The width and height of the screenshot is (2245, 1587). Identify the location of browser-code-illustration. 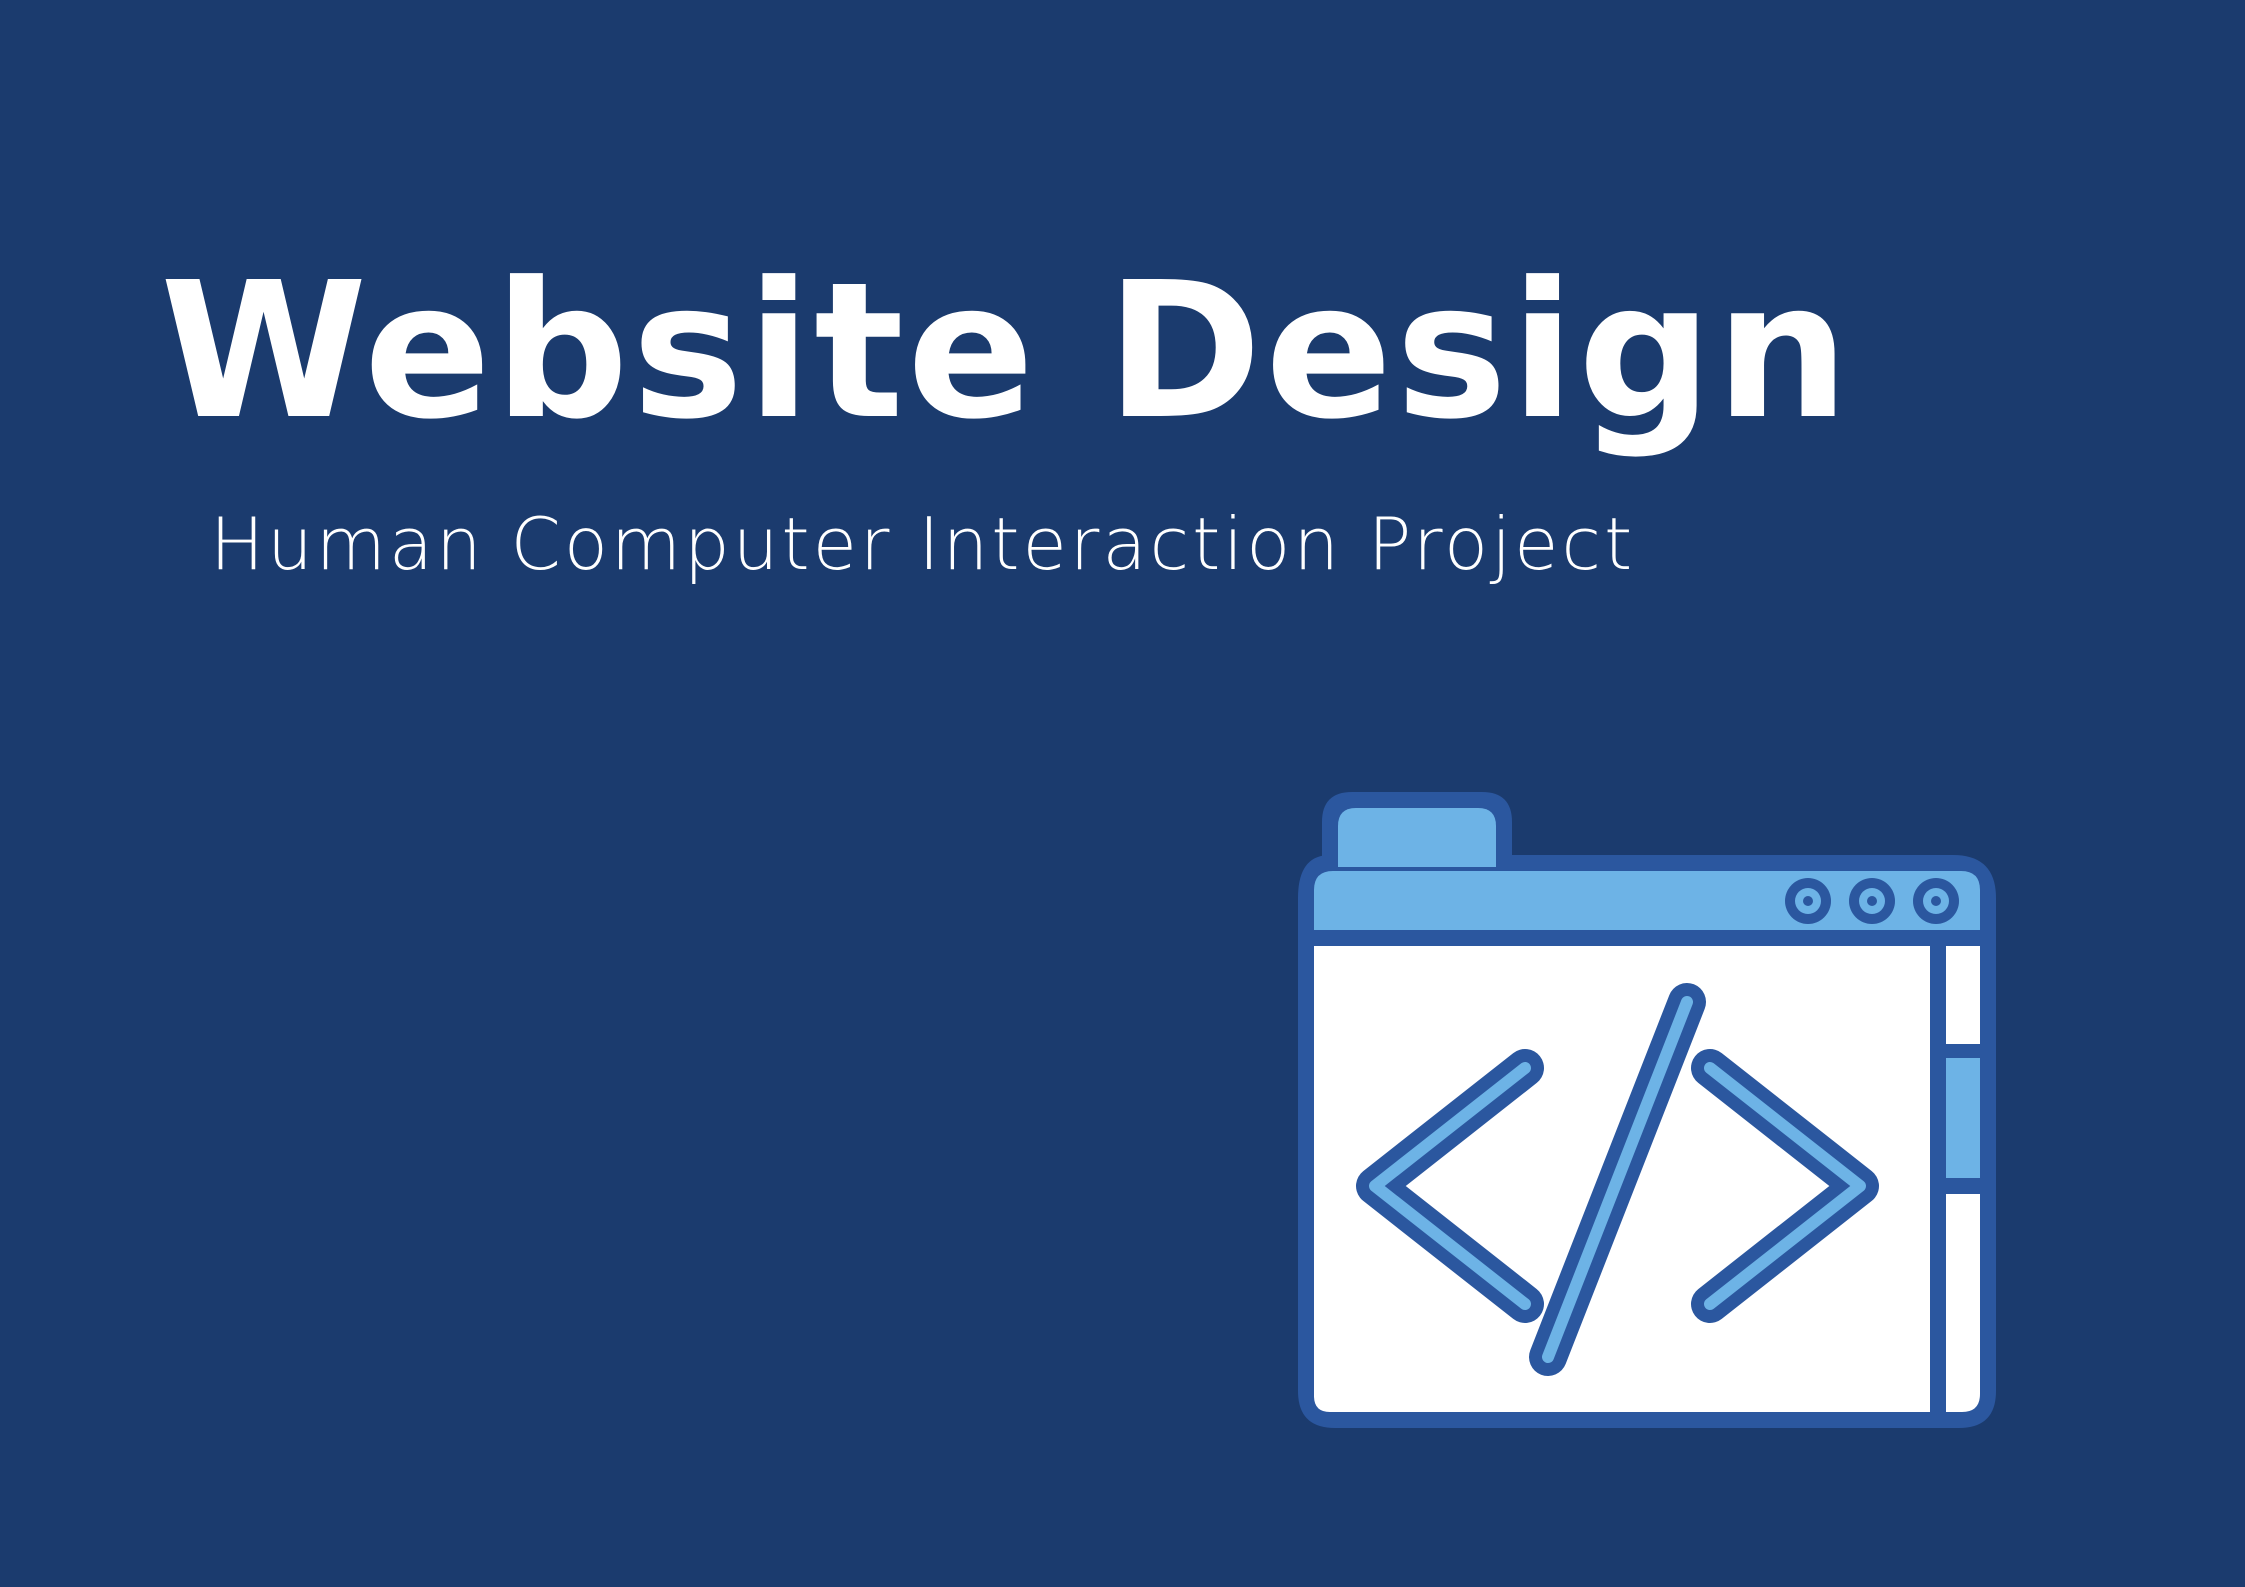
(1637, 1110).